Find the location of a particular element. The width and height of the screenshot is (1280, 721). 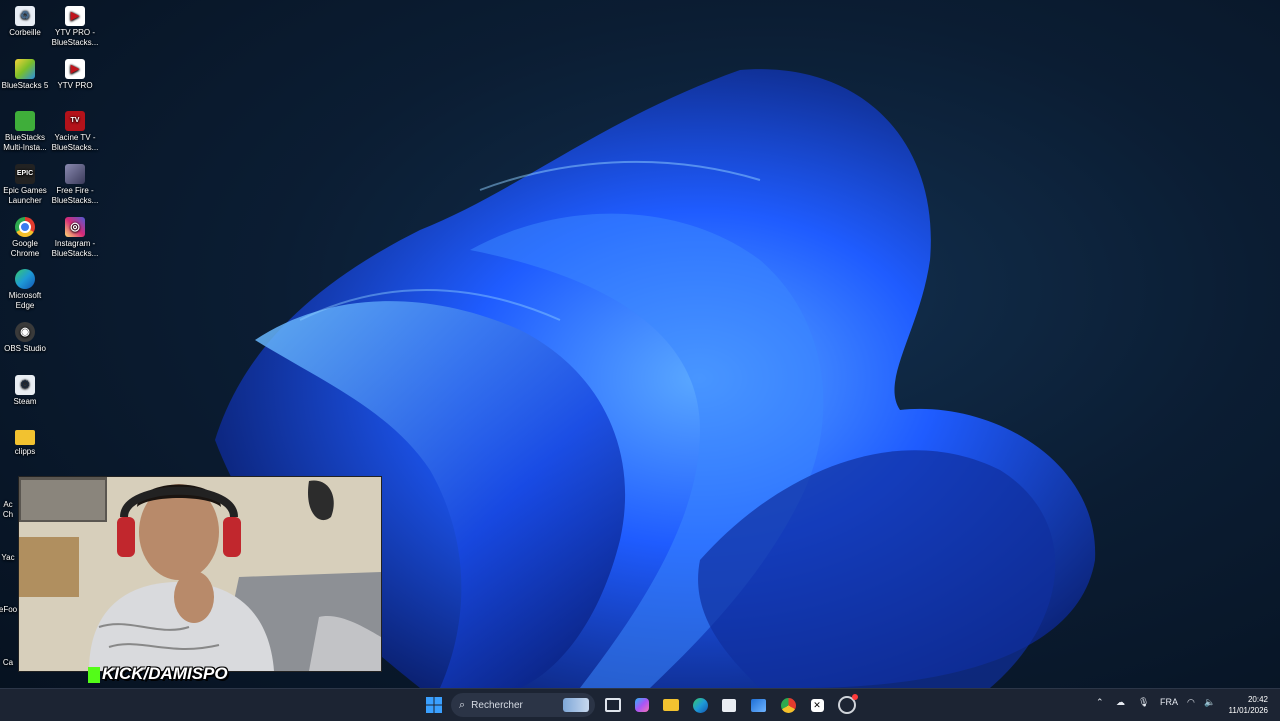

windows-start-icon is located at coordinates (434, 705).